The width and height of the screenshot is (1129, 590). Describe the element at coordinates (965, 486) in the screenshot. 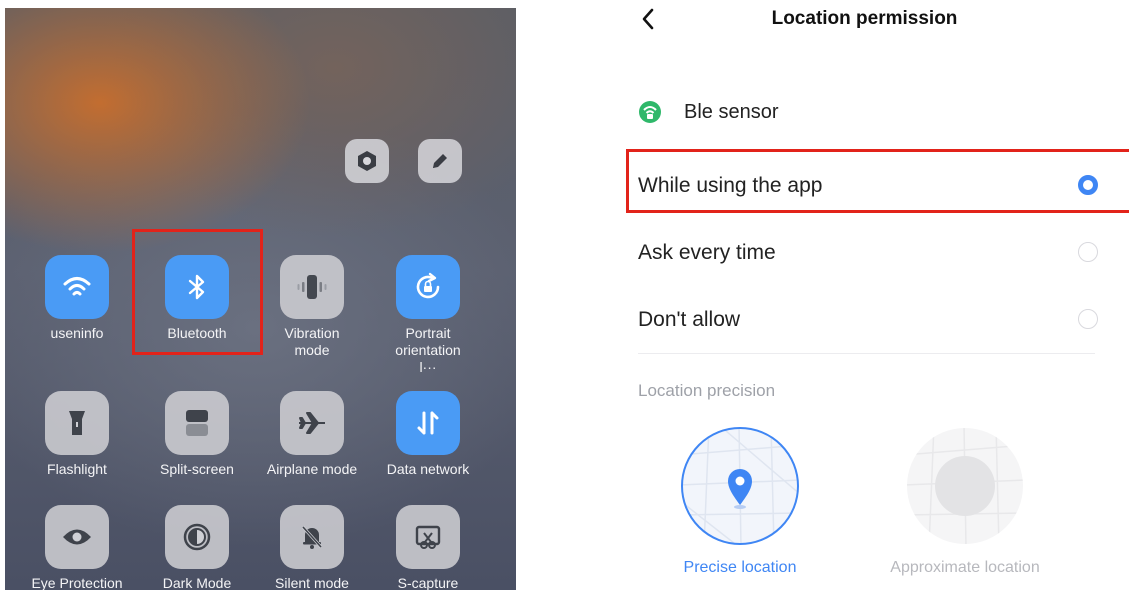

I see `approximate-location-icon` at that location.